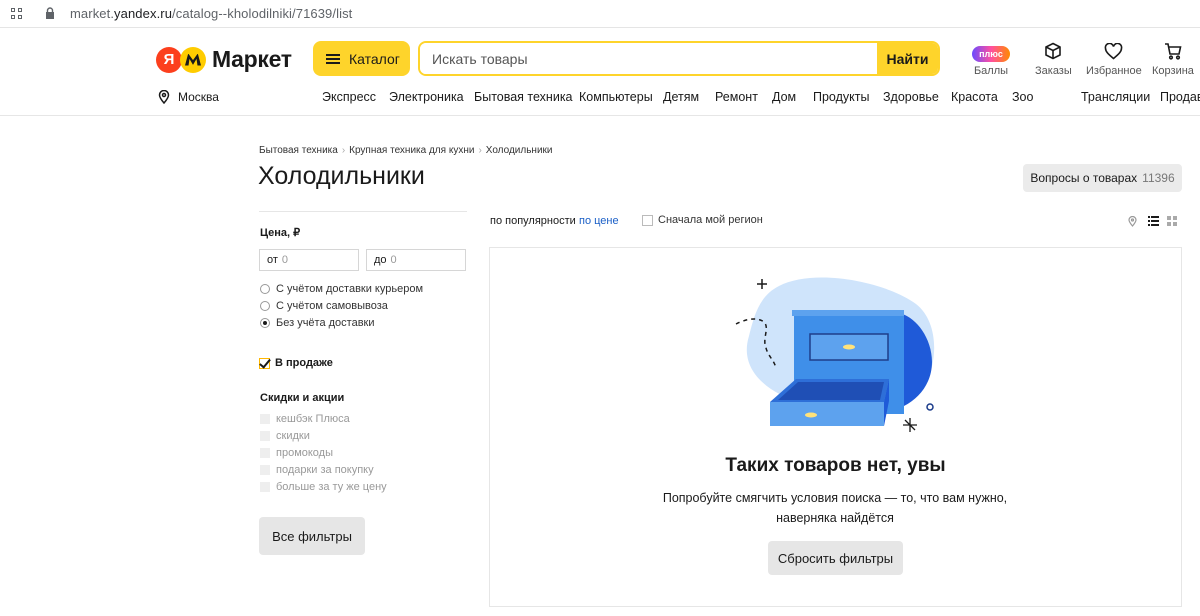  Describe the element at coordinates (252, 59) in the screenshot. I see `logo-text: Маркет` at that location.